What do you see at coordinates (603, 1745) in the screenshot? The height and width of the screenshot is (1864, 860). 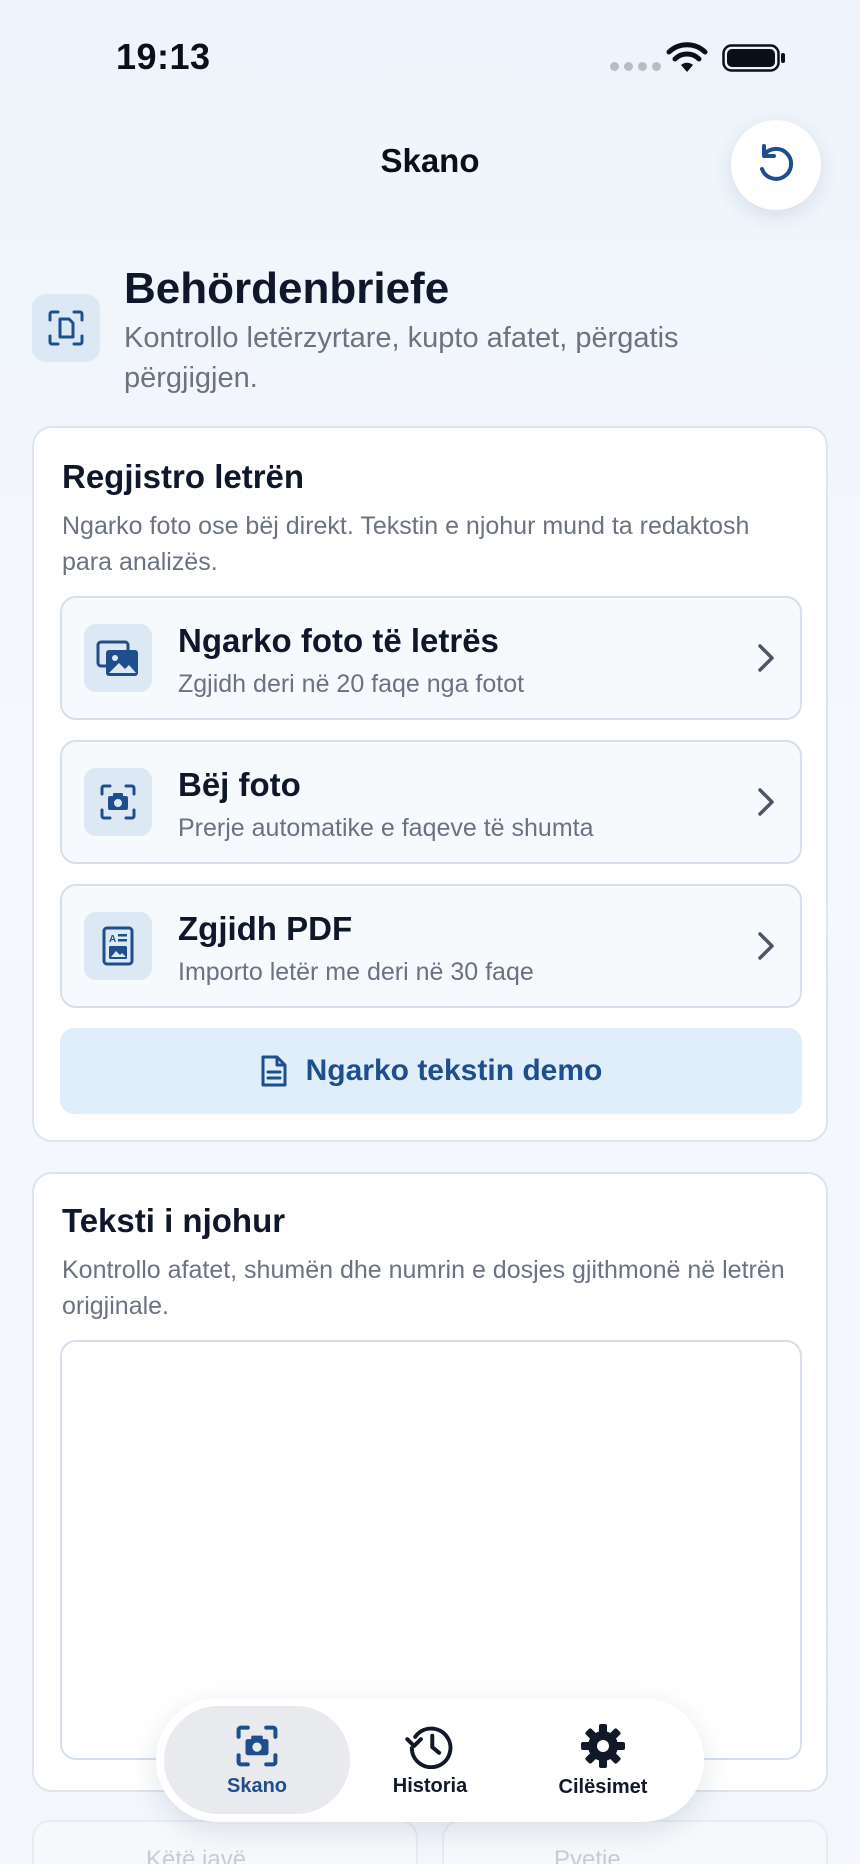 I see `gear-icon` at bounding box center [603, 1745].